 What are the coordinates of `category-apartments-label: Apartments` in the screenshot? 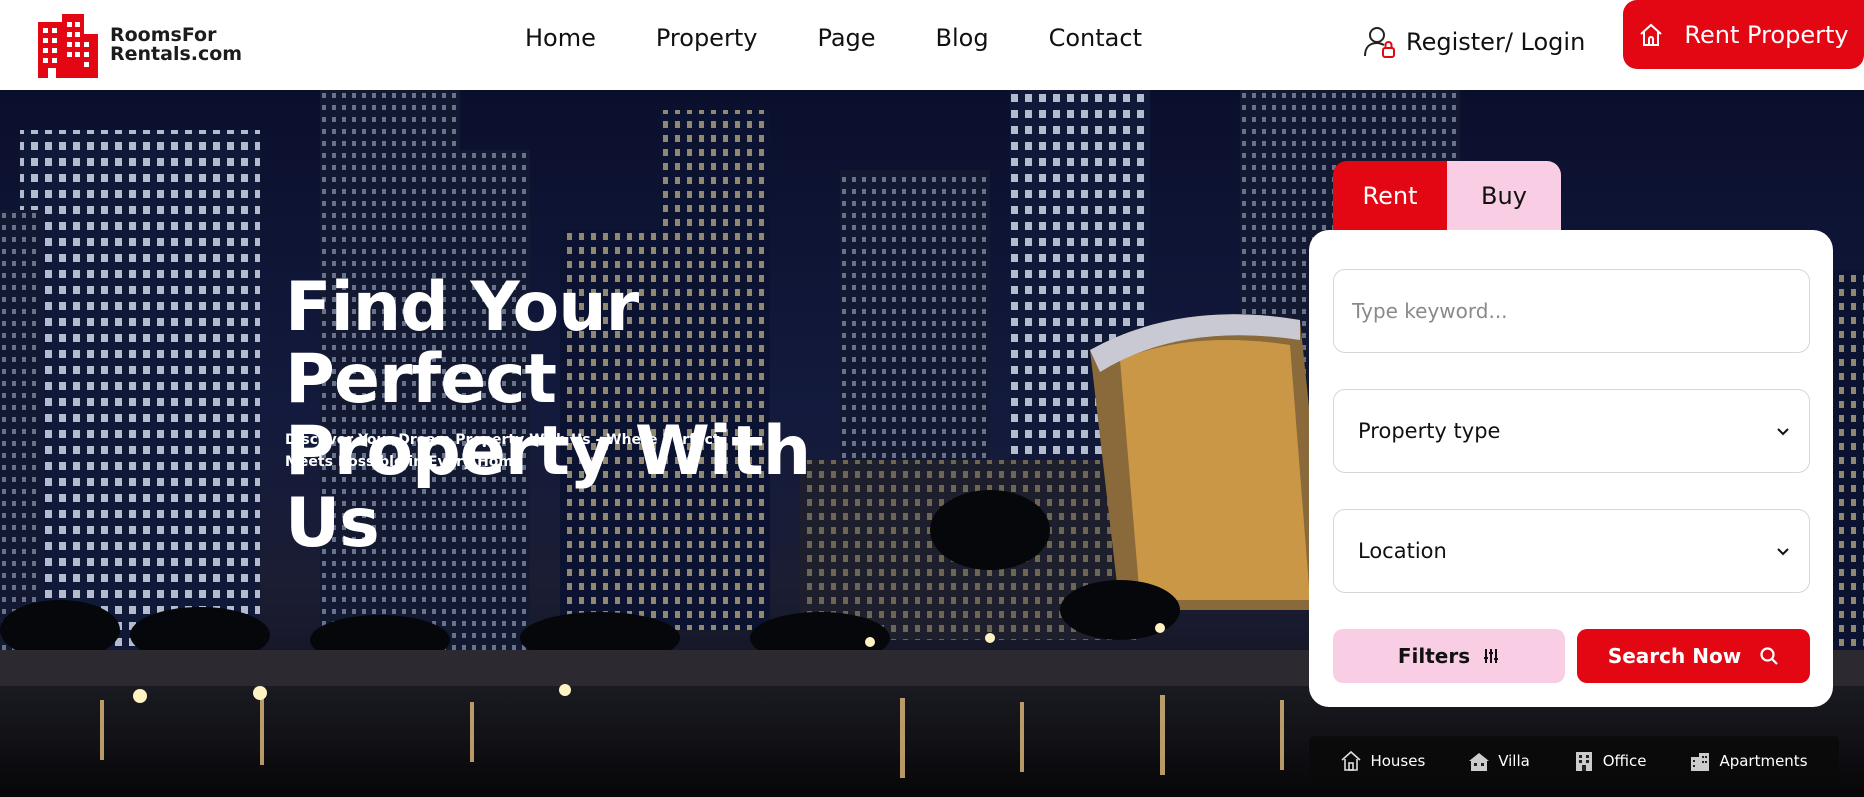 It's located at (1763, 761).